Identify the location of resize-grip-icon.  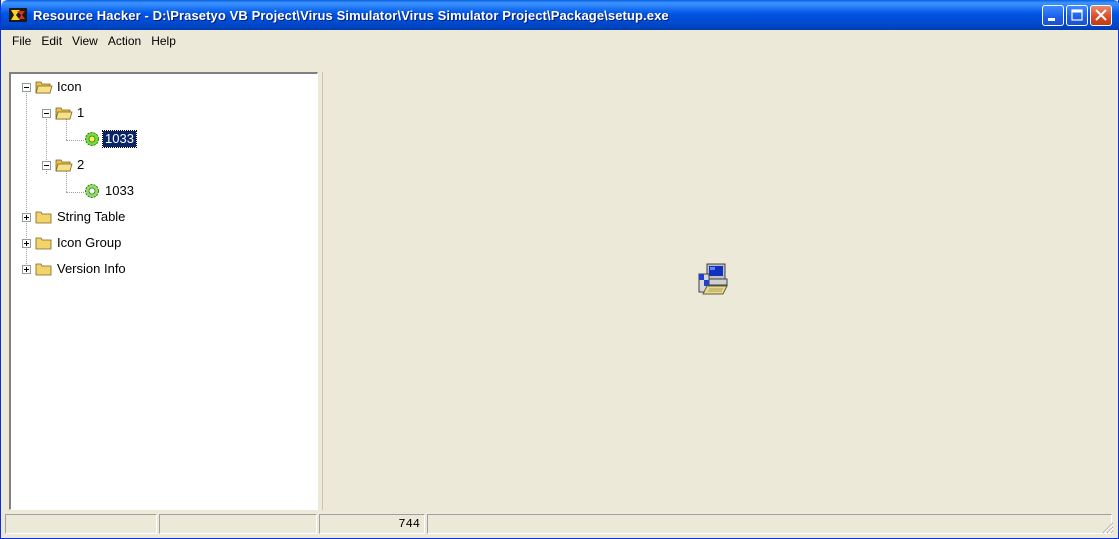
(1107, 527).